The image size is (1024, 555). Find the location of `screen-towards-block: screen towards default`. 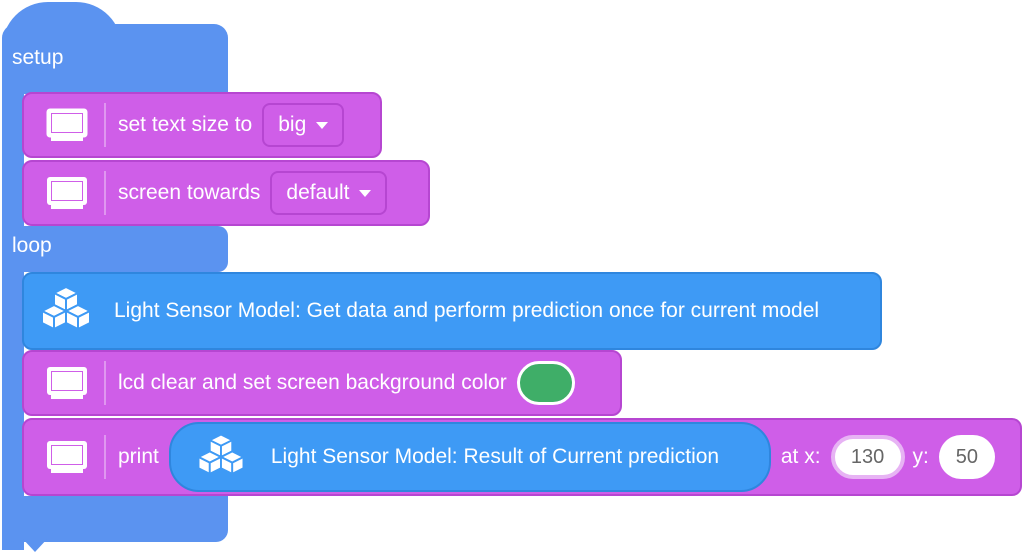

screen-towards-block: screen towards default is located at coordinates (226, 193).